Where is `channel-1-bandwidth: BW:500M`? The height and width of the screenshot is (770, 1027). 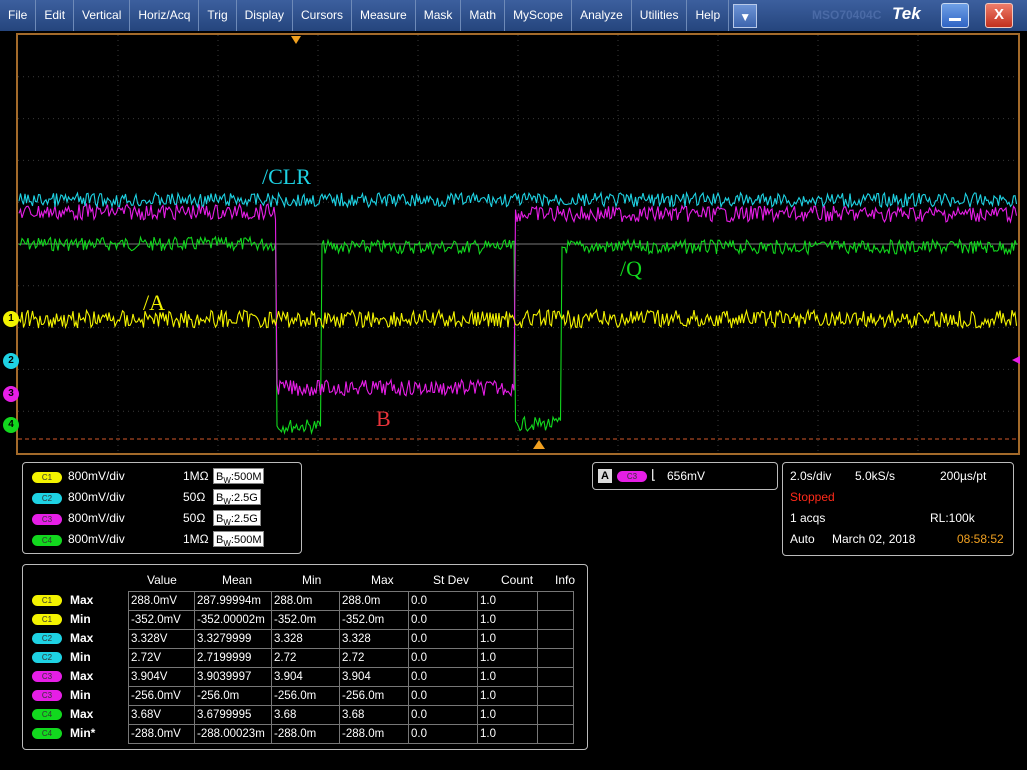
channel-1-bandwidth: BW:500M is located at coordinates (239, 477).